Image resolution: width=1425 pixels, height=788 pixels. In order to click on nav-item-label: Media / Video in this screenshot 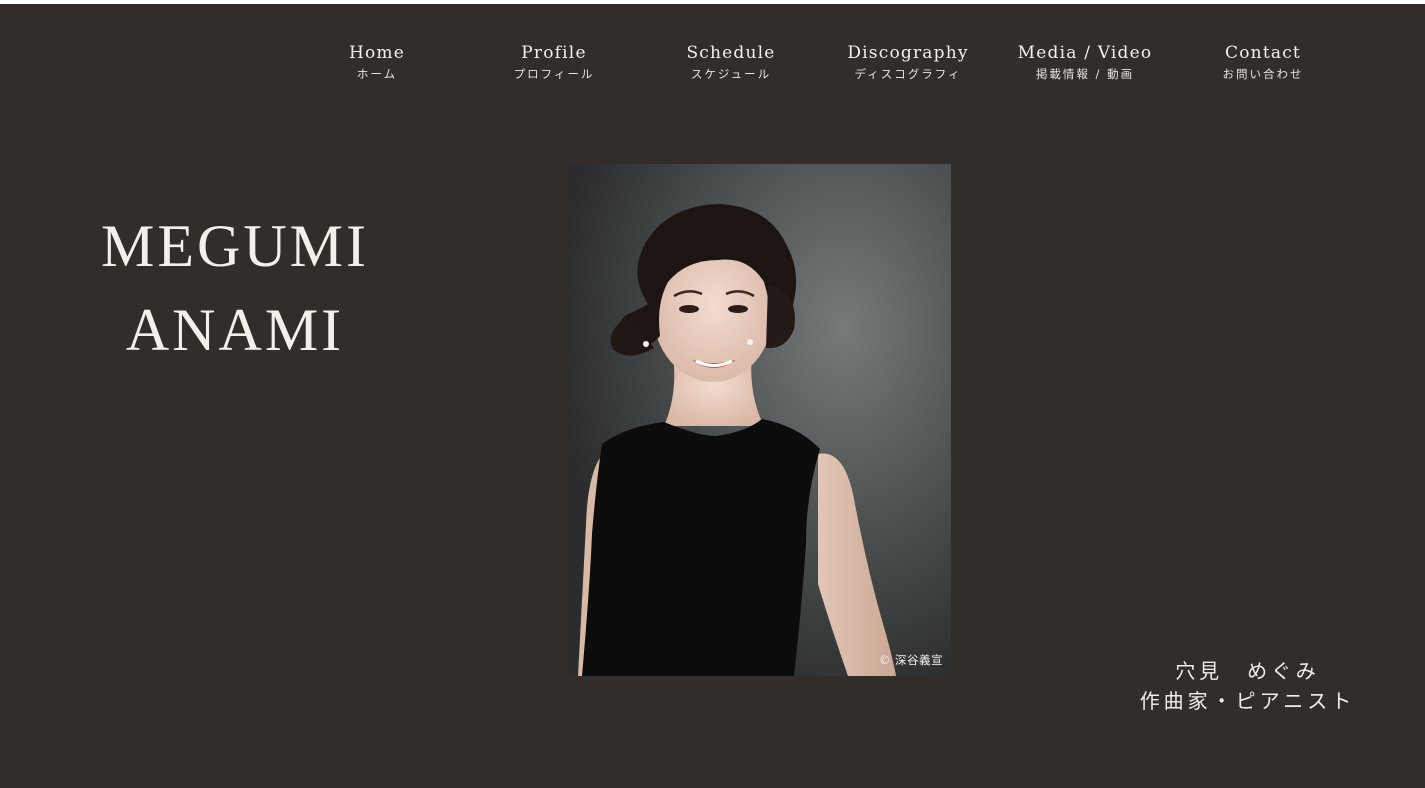, I will do `click(1085, 53)`.